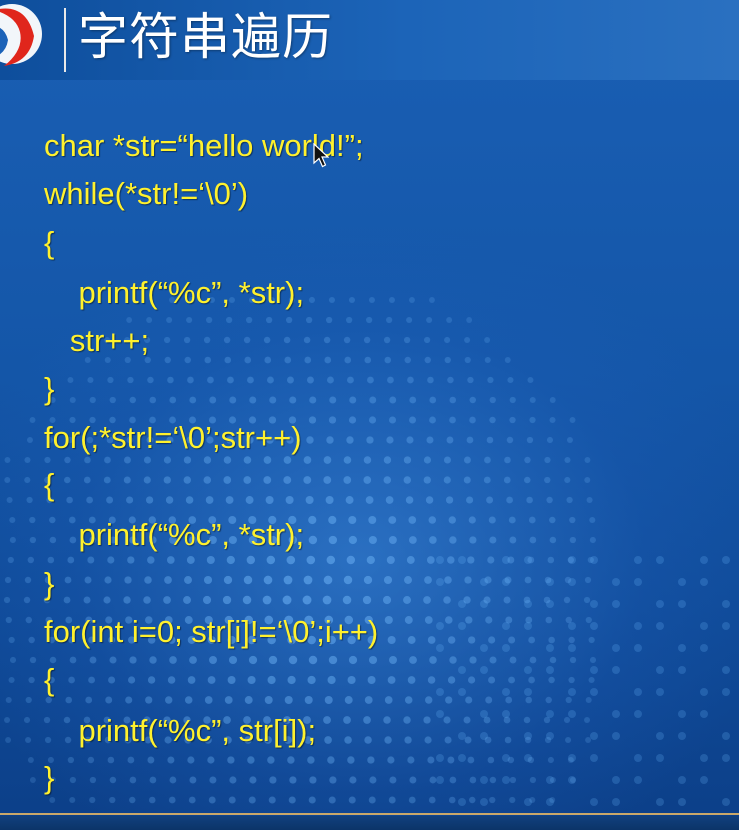 The image size is (739, 830). What do you see at coordinates (49, 484) in the screenshot?
I see `code-line-8: {` at bounding box center [49, 484].